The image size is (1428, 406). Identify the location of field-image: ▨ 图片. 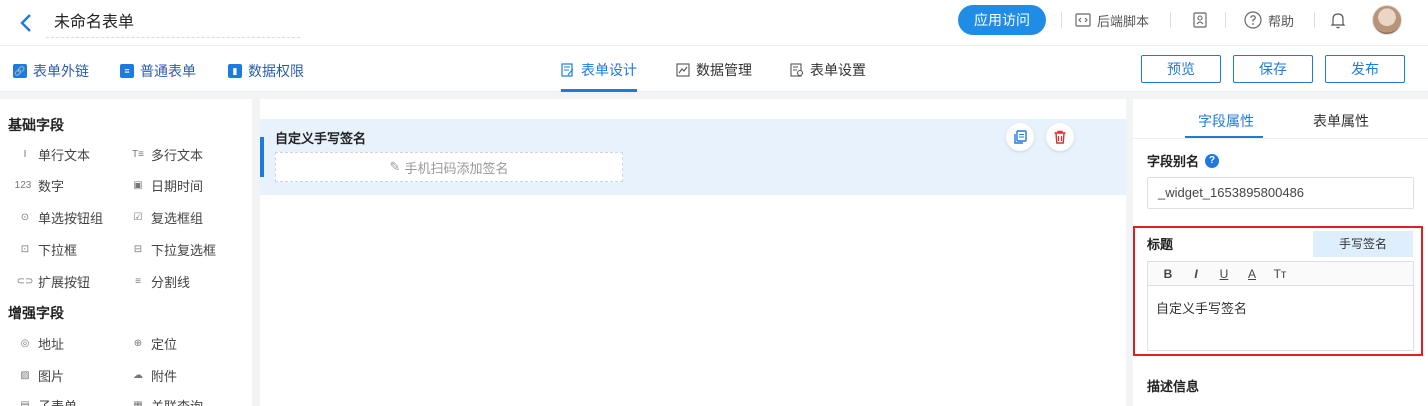
(41, 375).